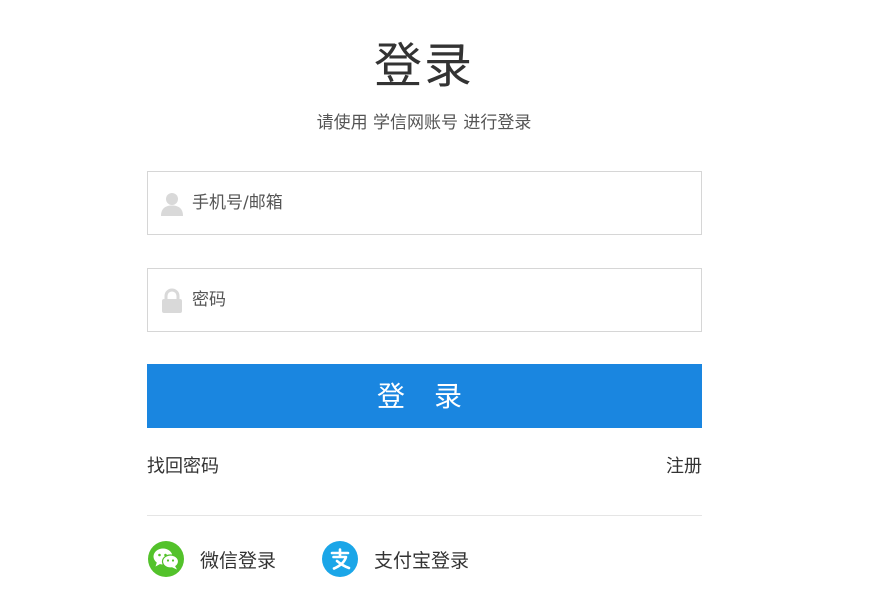  What do you see at coordinates (684, 467) in the screenshot?
I see `register-link: 注册` at bounding box center [684, 467].